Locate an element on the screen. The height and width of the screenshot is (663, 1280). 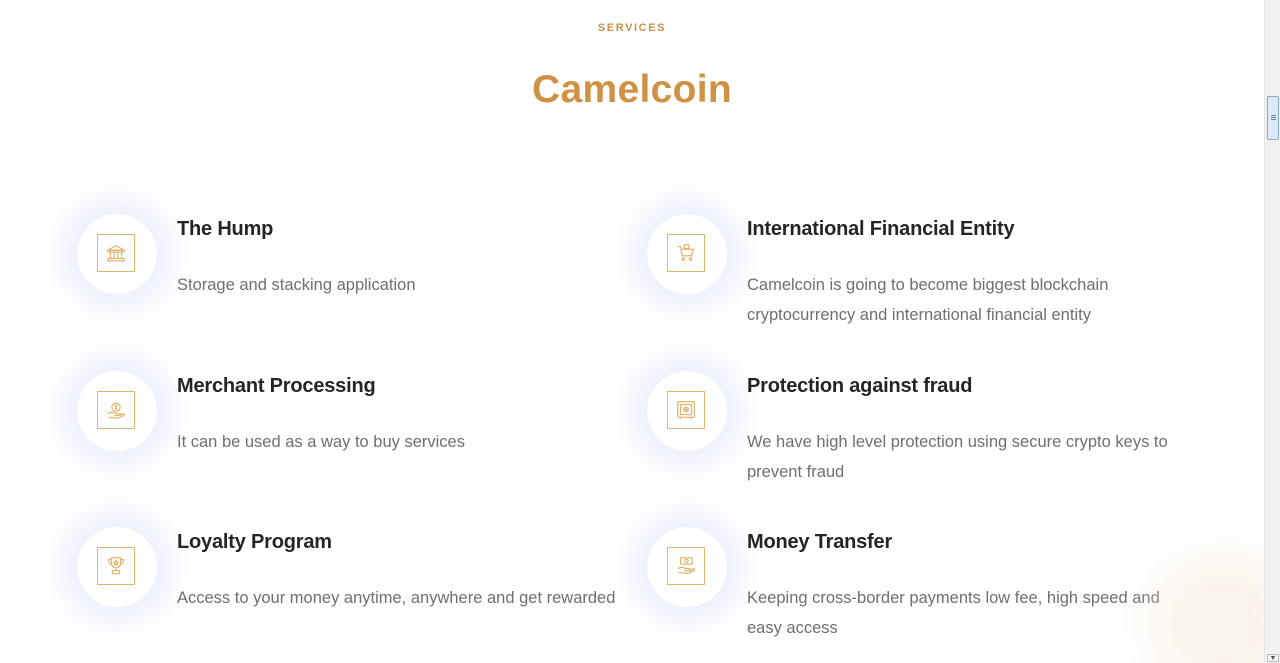
section-title: Camelcoin is located at coordinates (632, 89).